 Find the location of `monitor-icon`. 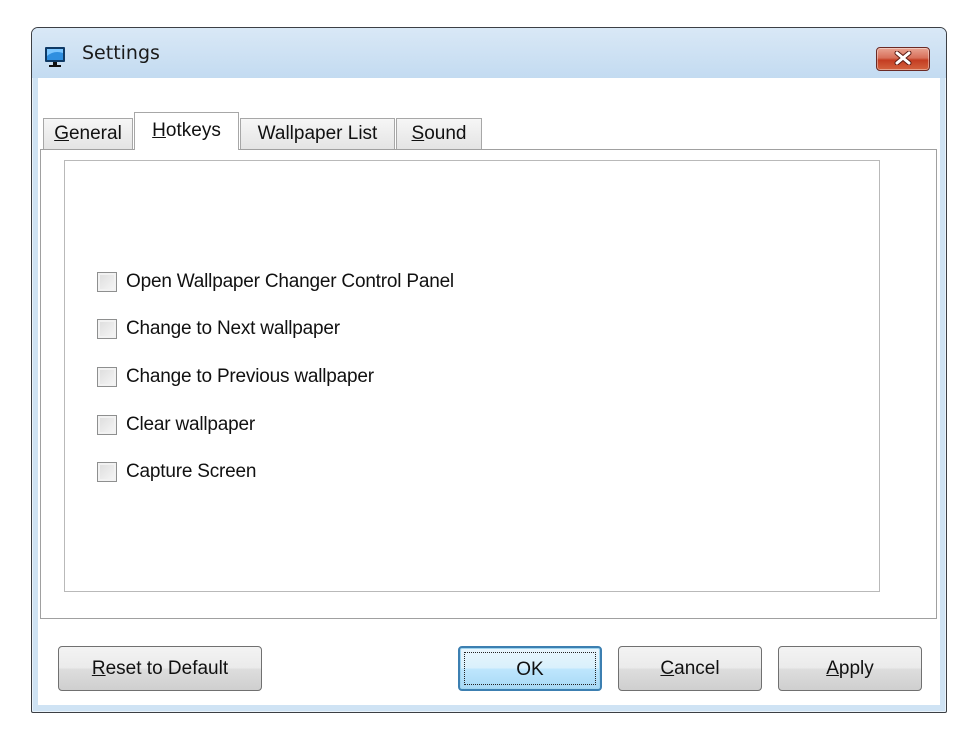

monitor-icon is located at coordinates (55, 57).